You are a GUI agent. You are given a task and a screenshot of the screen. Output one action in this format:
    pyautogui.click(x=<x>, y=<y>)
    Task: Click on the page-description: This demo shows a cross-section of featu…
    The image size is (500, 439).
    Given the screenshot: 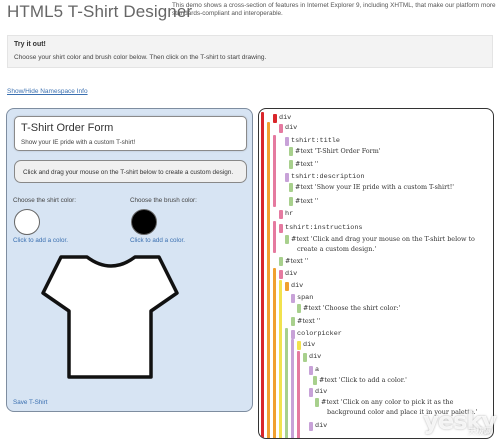 What is the action you would take?
    pyautogui.click(x=334, y=9)
    